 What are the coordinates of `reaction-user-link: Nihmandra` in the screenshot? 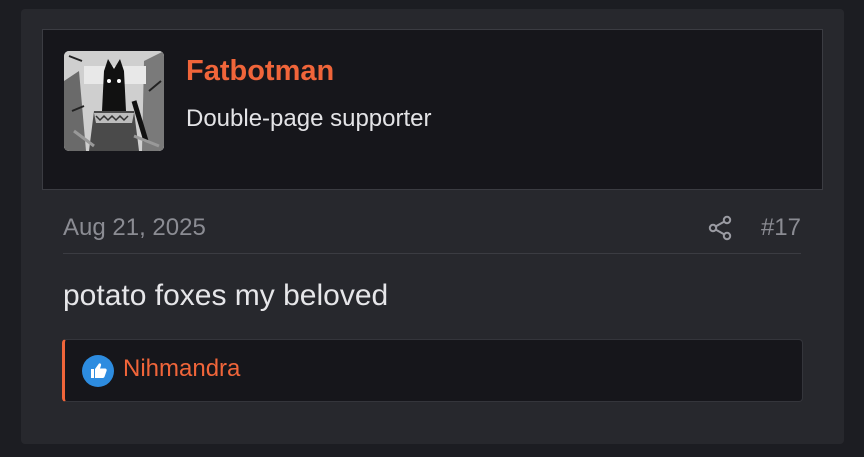 It's located at (181, 369).